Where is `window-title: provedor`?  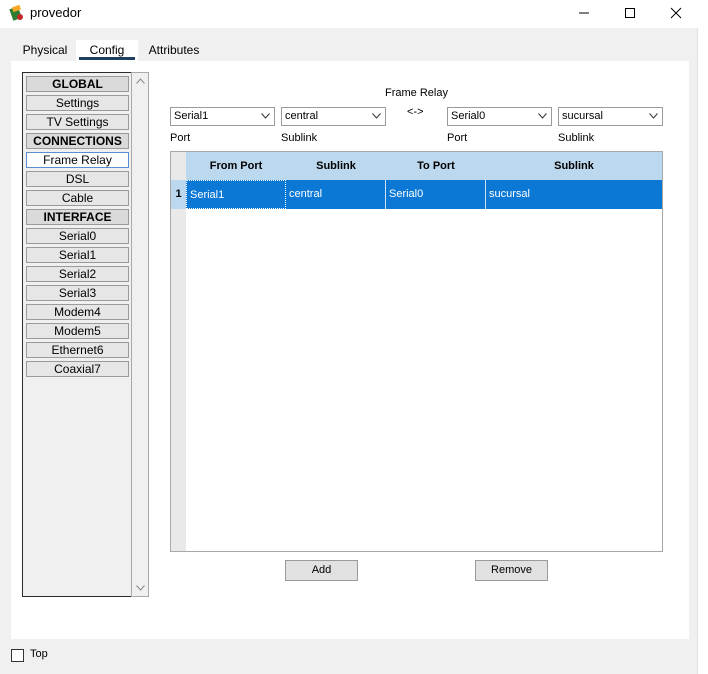
window-title: provedor is located at coordinates (56, 12).